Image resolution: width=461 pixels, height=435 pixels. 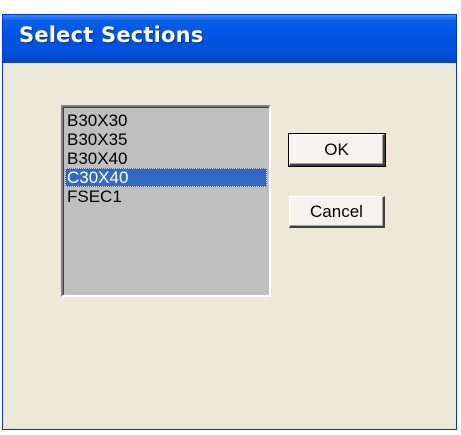 What do you see at coordinates (337, 212) in the screenshot?
I see `cancel-button: Cancel` at bounding box center [337, 212].